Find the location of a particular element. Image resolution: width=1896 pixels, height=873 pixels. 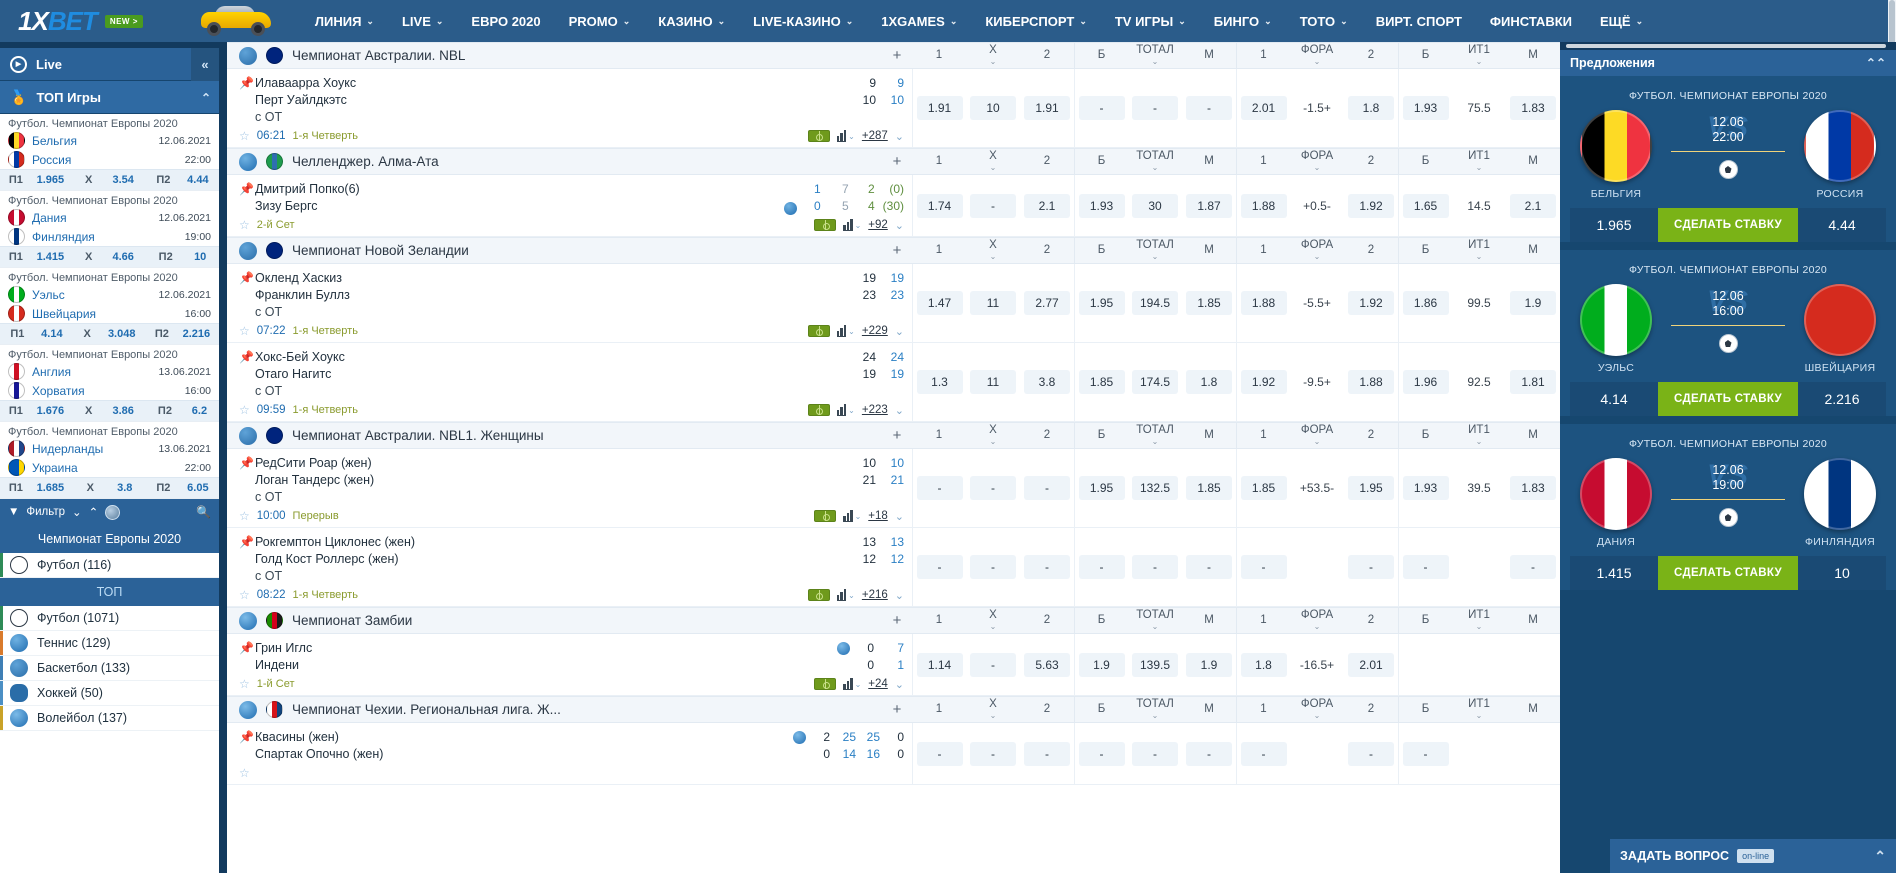

odd-cell-0: 1.47 is located at coordinates (939, 303).